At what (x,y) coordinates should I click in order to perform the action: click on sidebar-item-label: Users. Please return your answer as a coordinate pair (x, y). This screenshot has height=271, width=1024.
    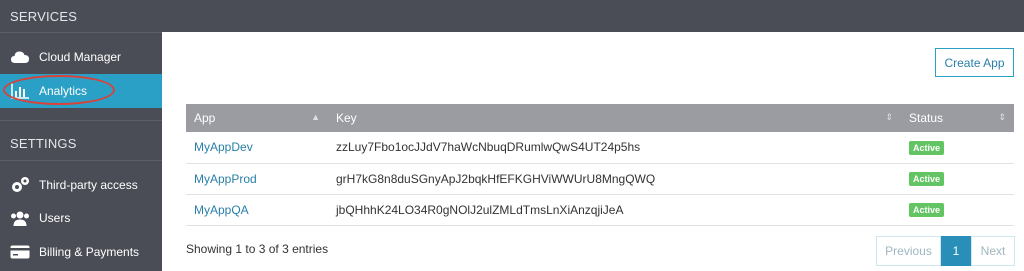
    Looking at the image, I should click on (55, 218).